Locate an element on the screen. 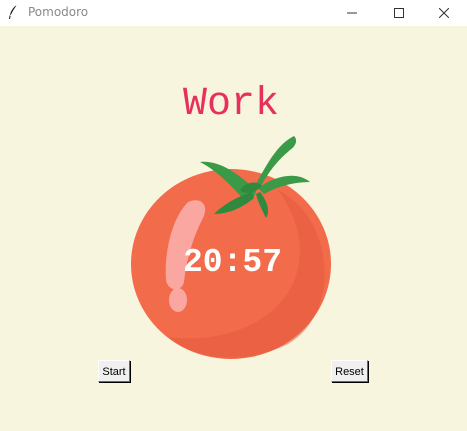  title-bar: Pomodoro is located at coordinates (233, 13).